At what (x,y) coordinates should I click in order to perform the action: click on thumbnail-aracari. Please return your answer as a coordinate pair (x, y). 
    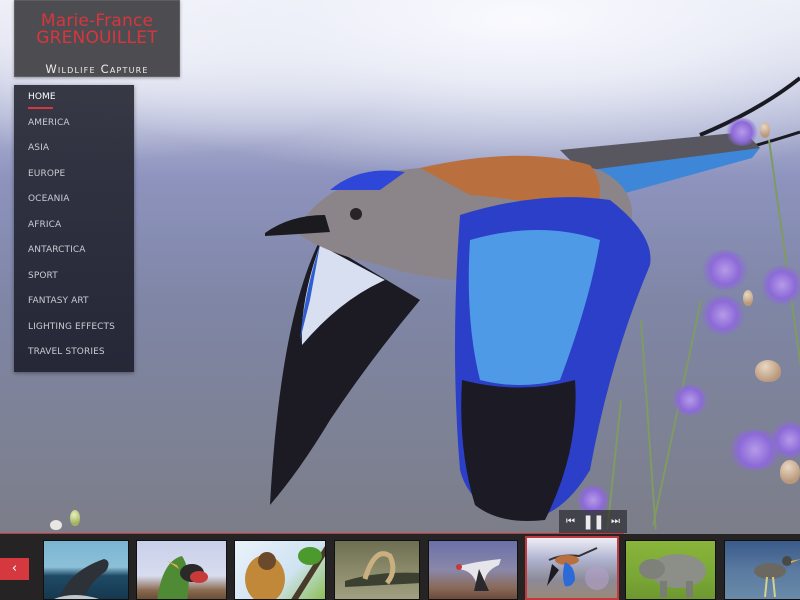
    Looking at the image, I should click on (181, 570).